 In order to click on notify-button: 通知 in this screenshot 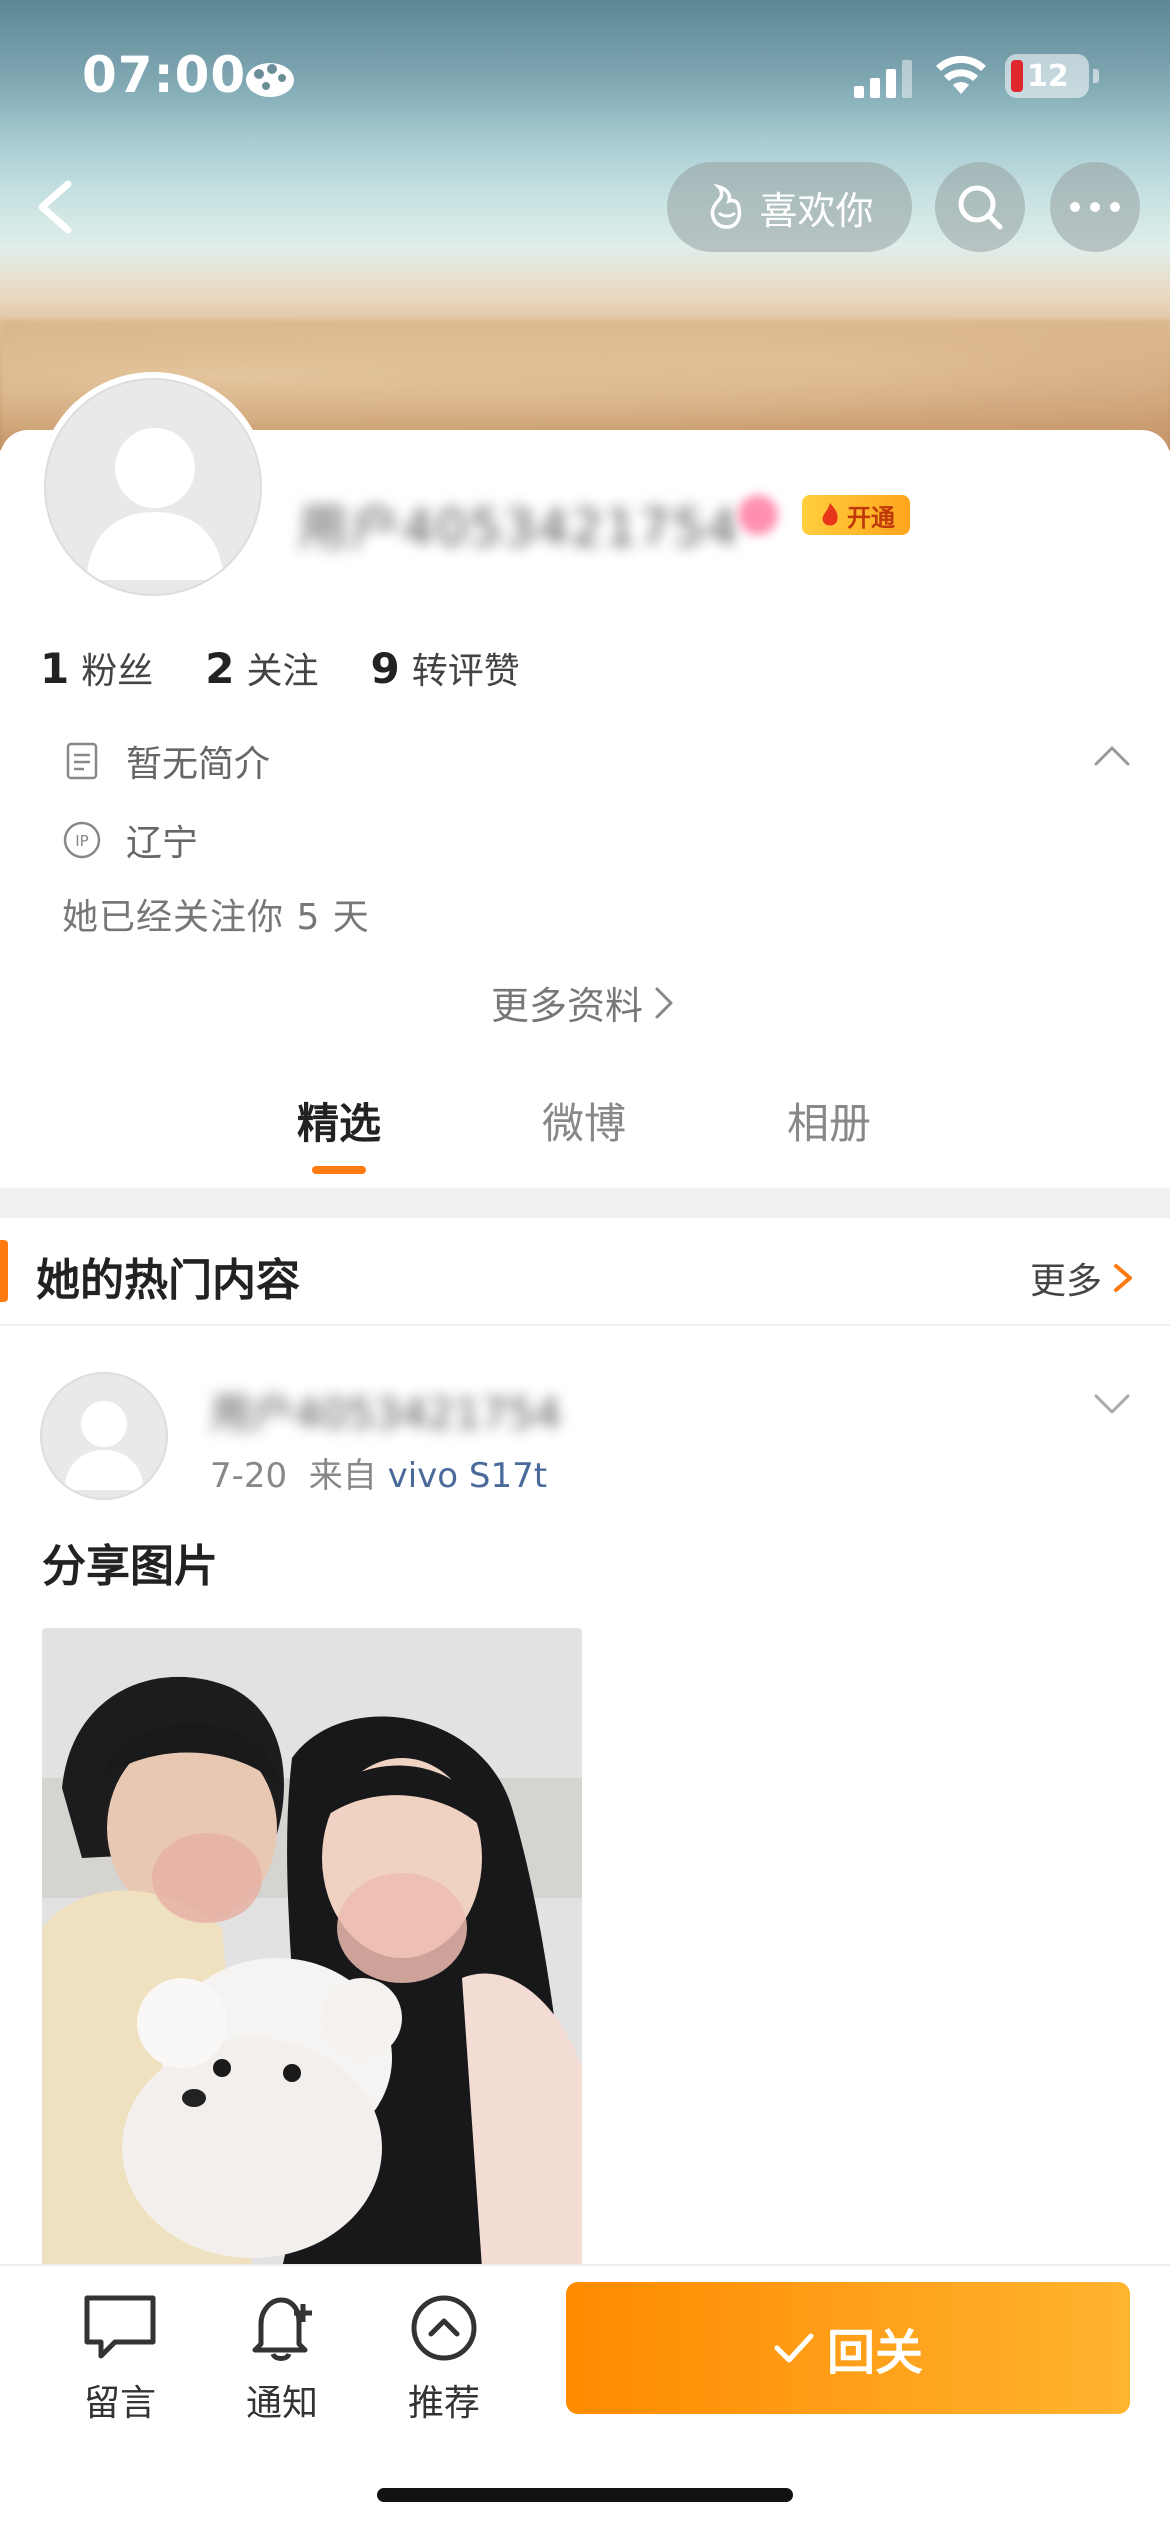, I will do `click(282, 2359)`.